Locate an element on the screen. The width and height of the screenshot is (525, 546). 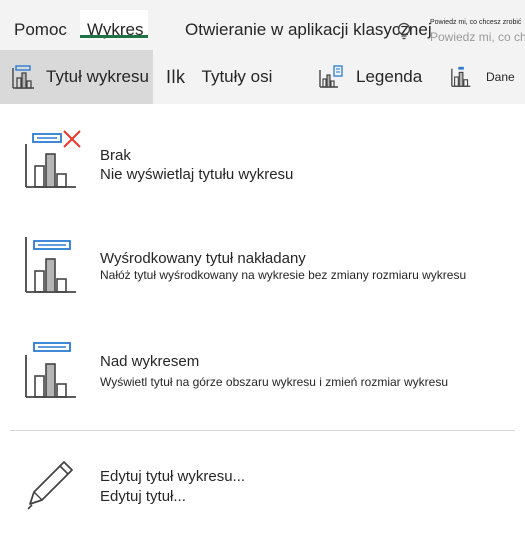
chart-centered-overlay-title-icon is located at coordinates (50, 265).